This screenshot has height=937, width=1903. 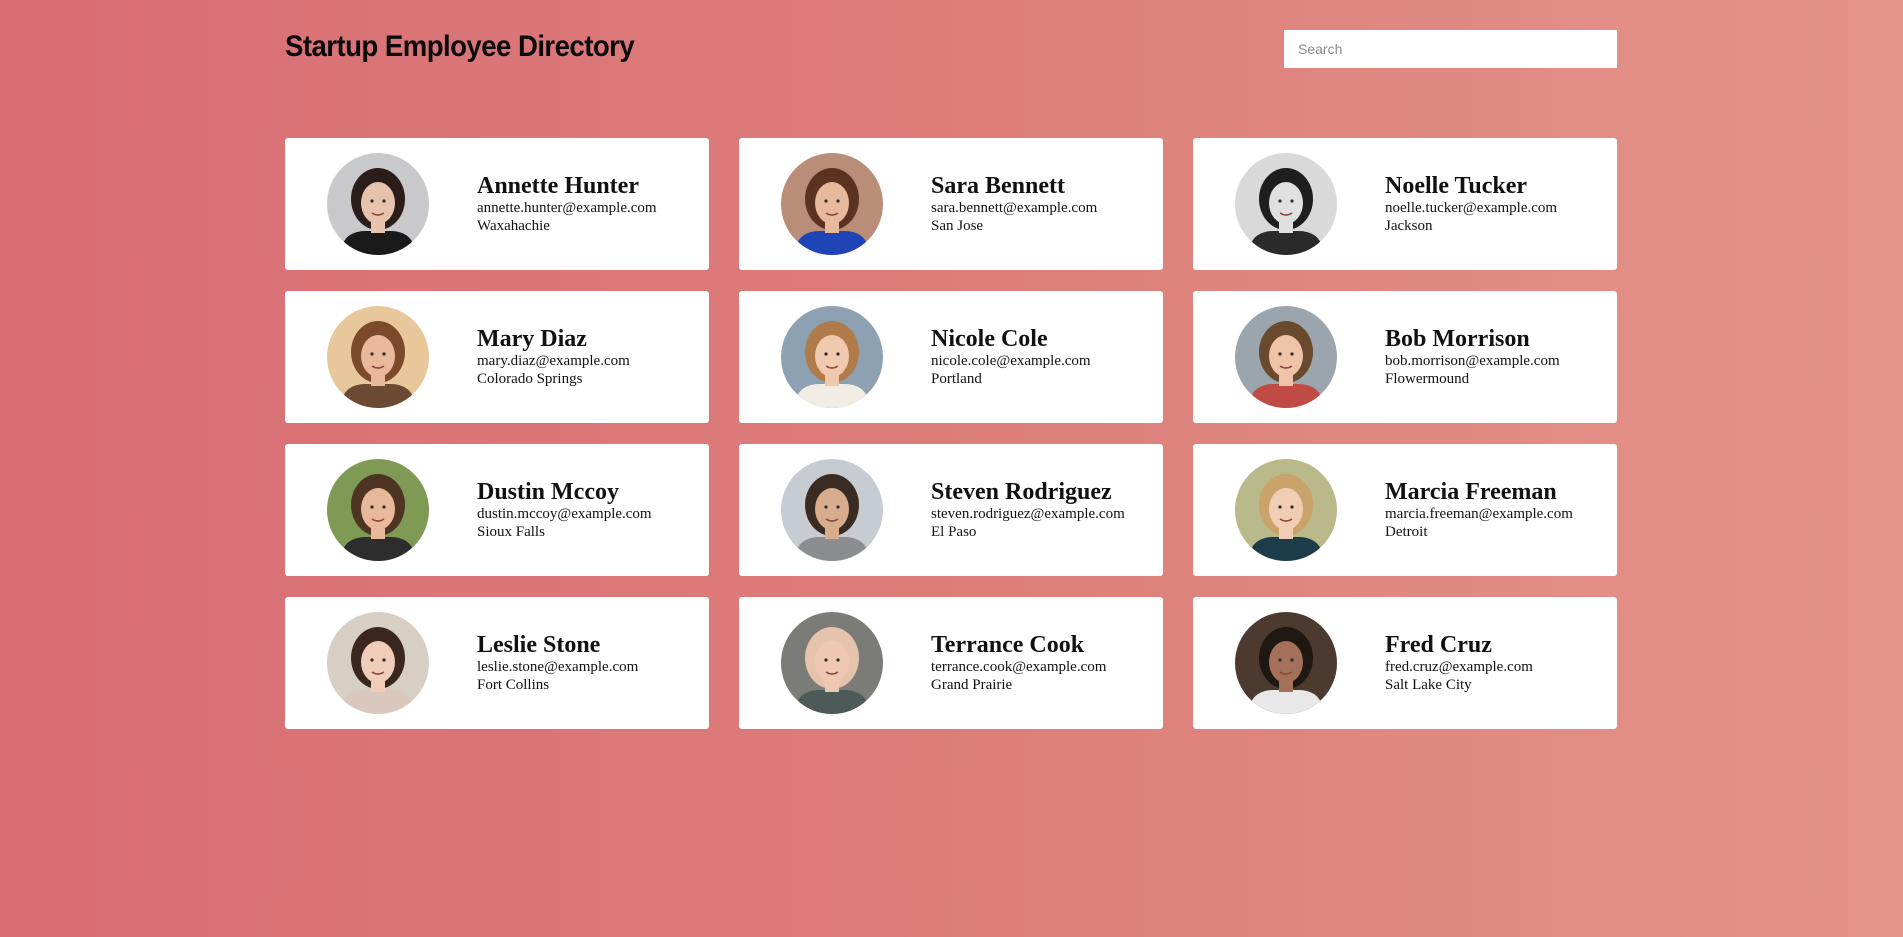 What do you see at coordinates (1008, 645) in the screenshot?
I see `employee-name: Terrance Cook` at bounding box center [1008, 645].